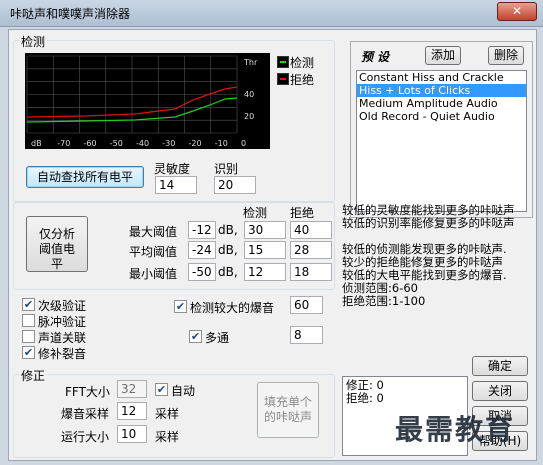  What do you see at coordinates (302, 63) in the screenshot?
I see `detect-legend-label: 检测` at bounding box center [302, 63].